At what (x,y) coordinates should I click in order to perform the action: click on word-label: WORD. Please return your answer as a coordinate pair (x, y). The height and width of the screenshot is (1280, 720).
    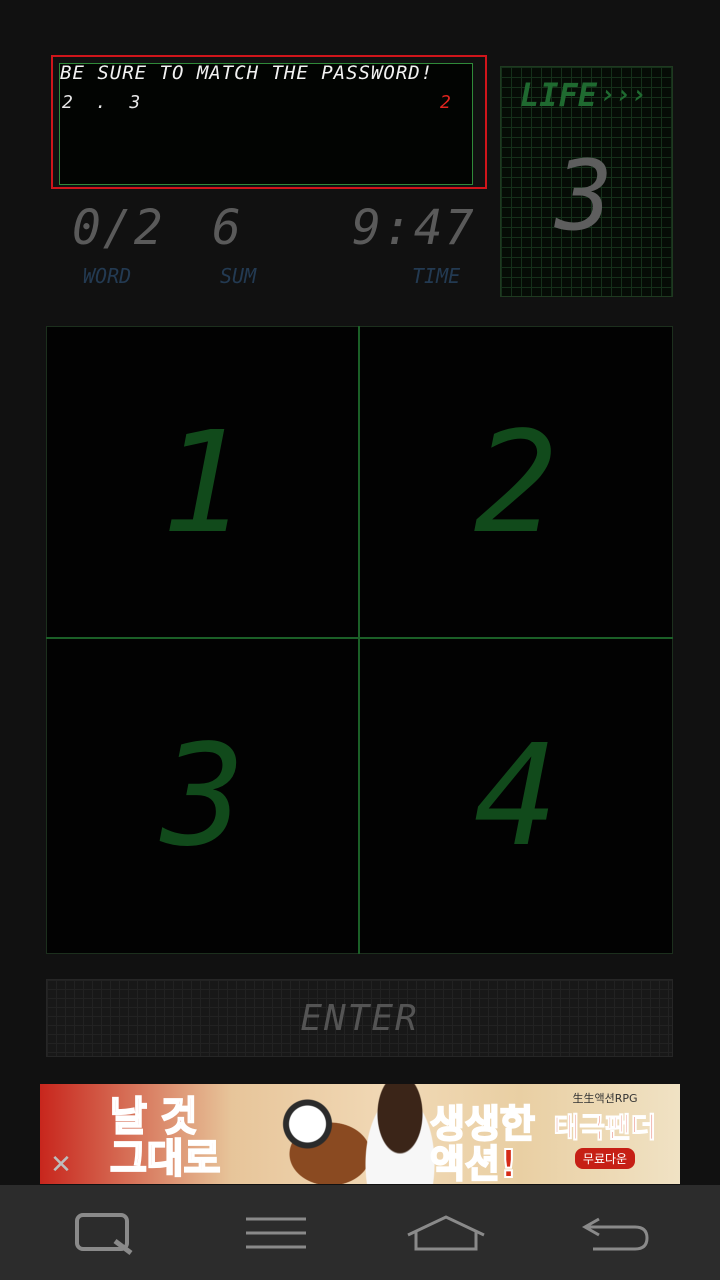
    Looking at the image, I should click on (107, 276).